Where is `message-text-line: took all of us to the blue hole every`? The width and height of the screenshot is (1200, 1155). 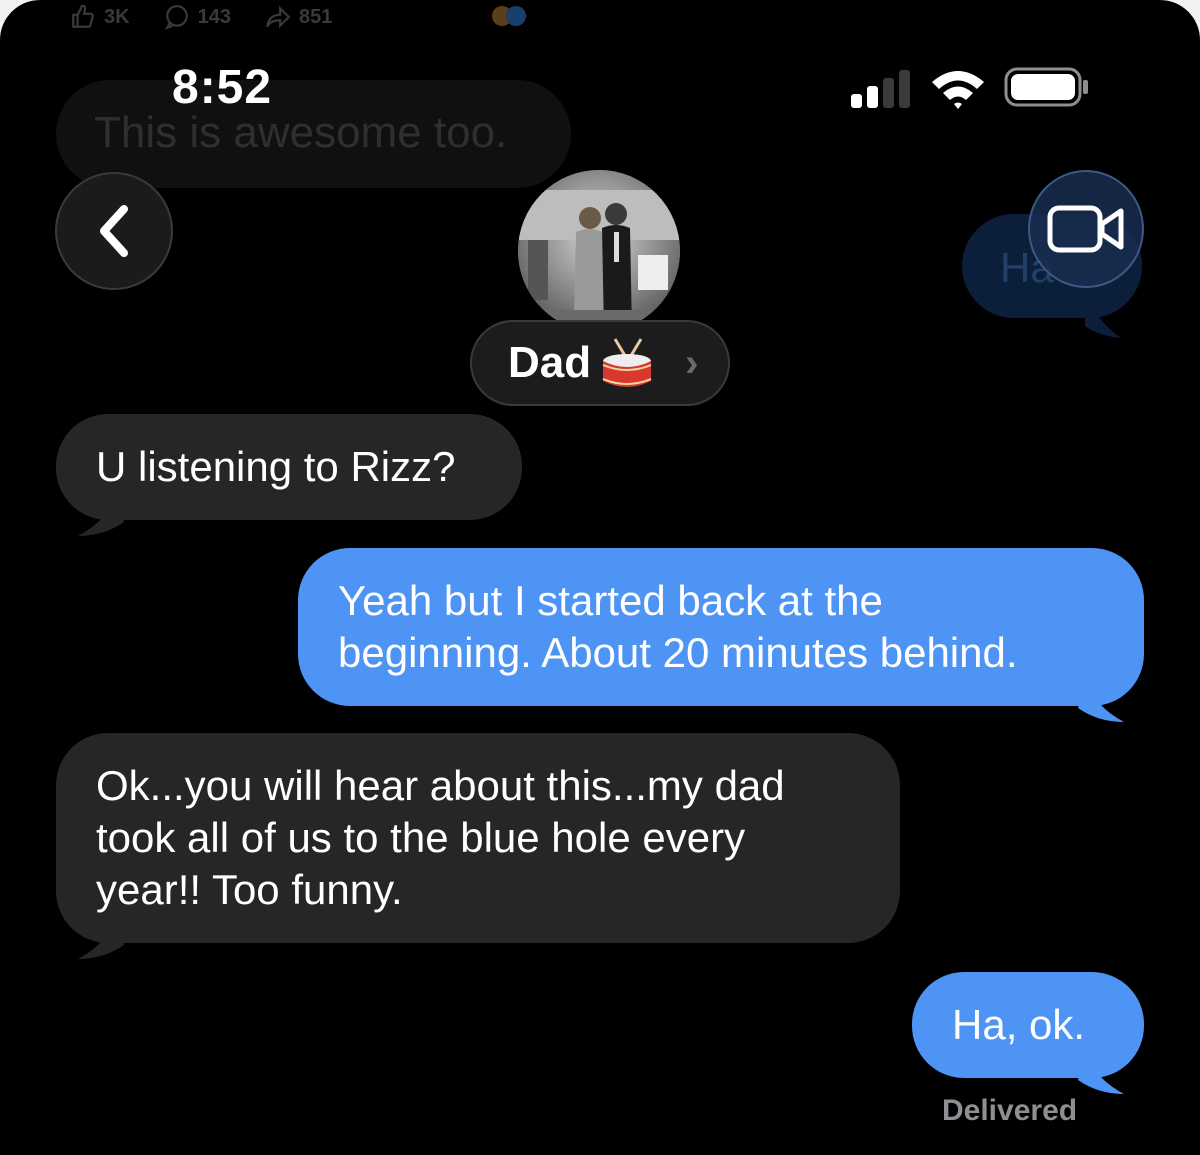
message-text-line: took all of us to the blue hole every is located at coordinates (421, 837).